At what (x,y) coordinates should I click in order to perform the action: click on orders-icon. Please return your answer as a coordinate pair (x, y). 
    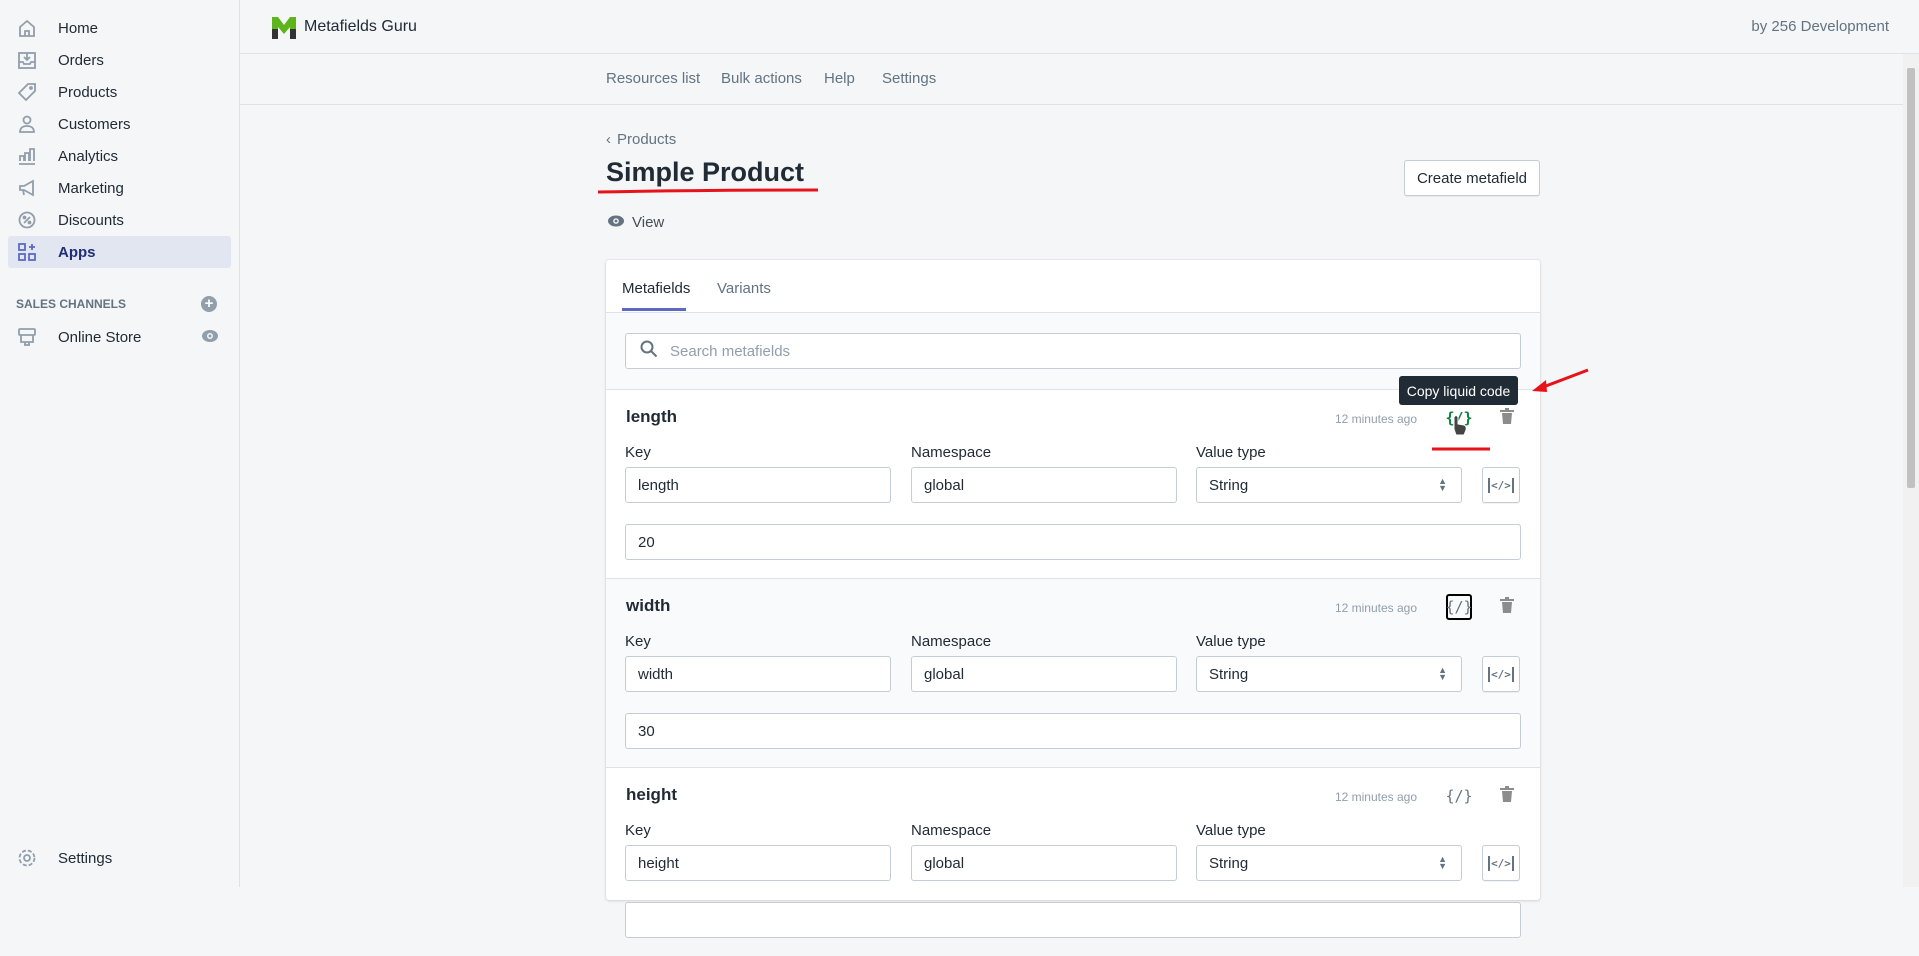
    Looking at the image, I should click on (27, 60).